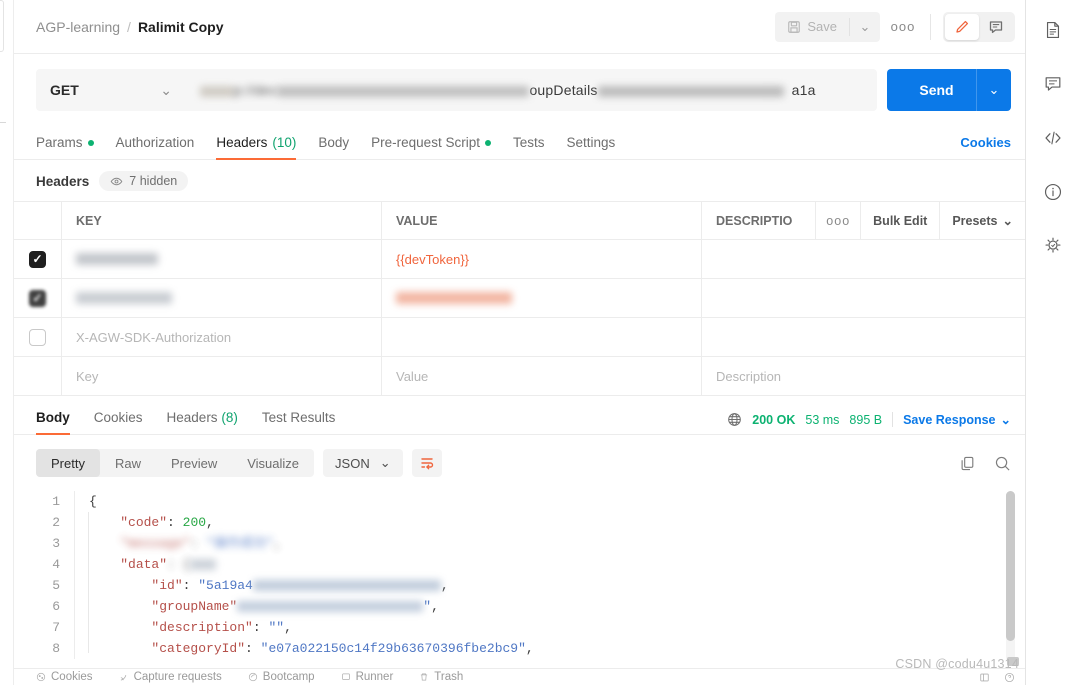  Describe the element at coordinates (333, 147) in the screenshot. I see `tab-body: Body` at that location.